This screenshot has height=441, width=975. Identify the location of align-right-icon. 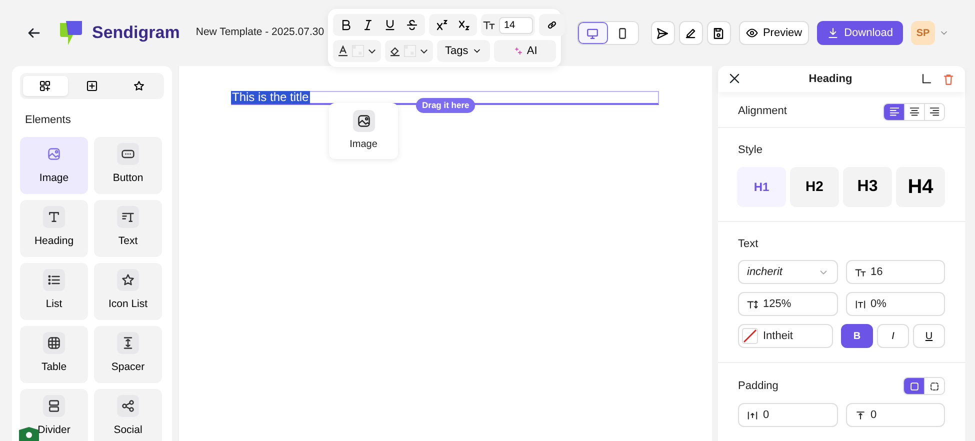
(934, 112).